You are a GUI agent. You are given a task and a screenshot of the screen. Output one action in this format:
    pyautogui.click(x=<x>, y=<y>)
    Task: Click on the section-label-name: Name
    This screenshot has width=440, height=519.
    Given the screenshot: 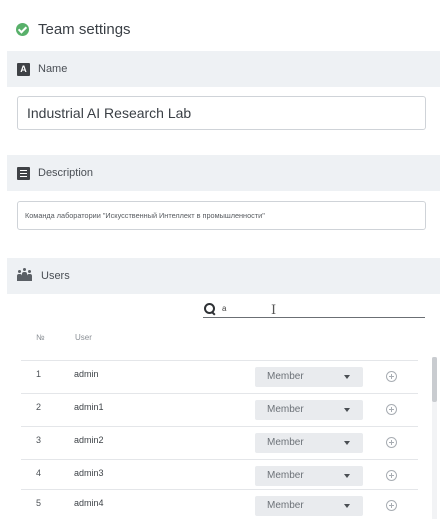 What is the action you would take?
    pyautogui.click(x=53, y=69)
    